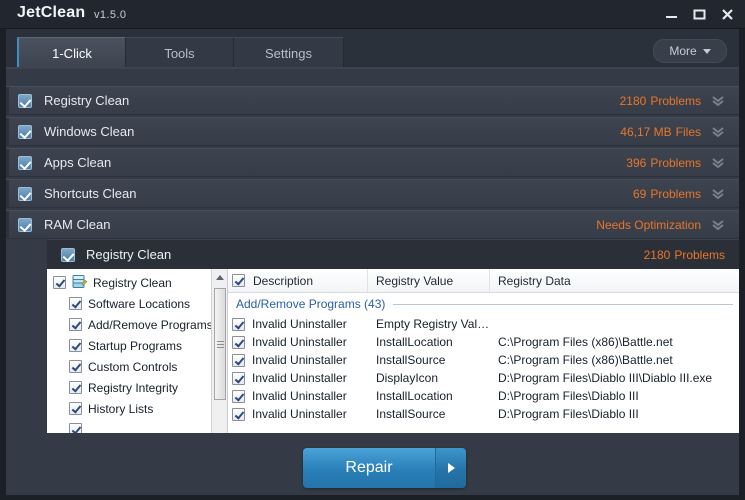 This screenshot has height=500, width=745. What do you see at coordinates (706, 51) in the screenshot?
I see `chevron-down-icon` at bounding box center [706, 51].